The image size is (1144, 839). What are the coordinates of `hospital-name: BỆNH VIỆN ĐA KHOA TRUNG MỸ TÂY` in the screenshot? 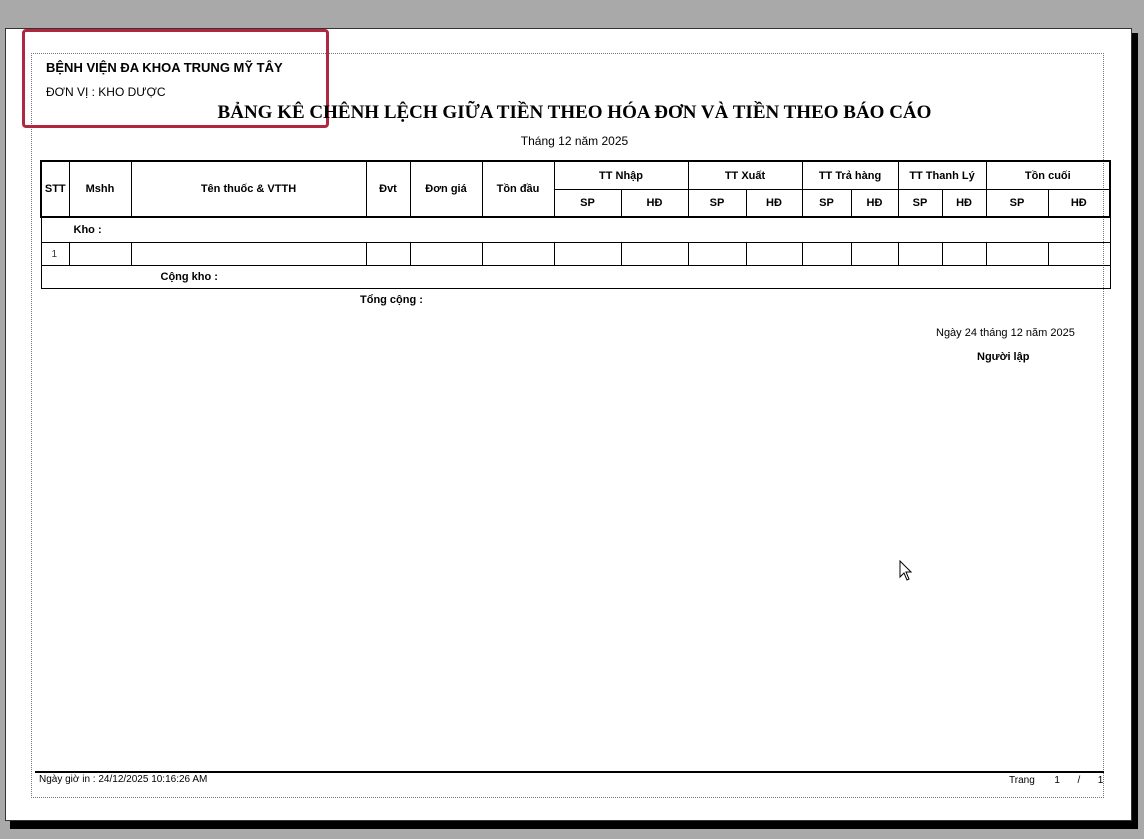 It's located at (164, 67).